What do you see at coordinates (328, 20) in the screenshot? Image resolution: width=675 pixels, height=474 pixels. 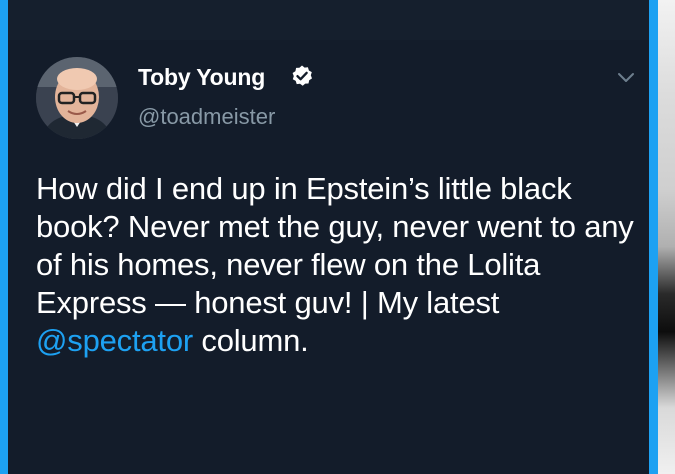 I see `tweet-card-top-edge` at bounding box center [328, 20].